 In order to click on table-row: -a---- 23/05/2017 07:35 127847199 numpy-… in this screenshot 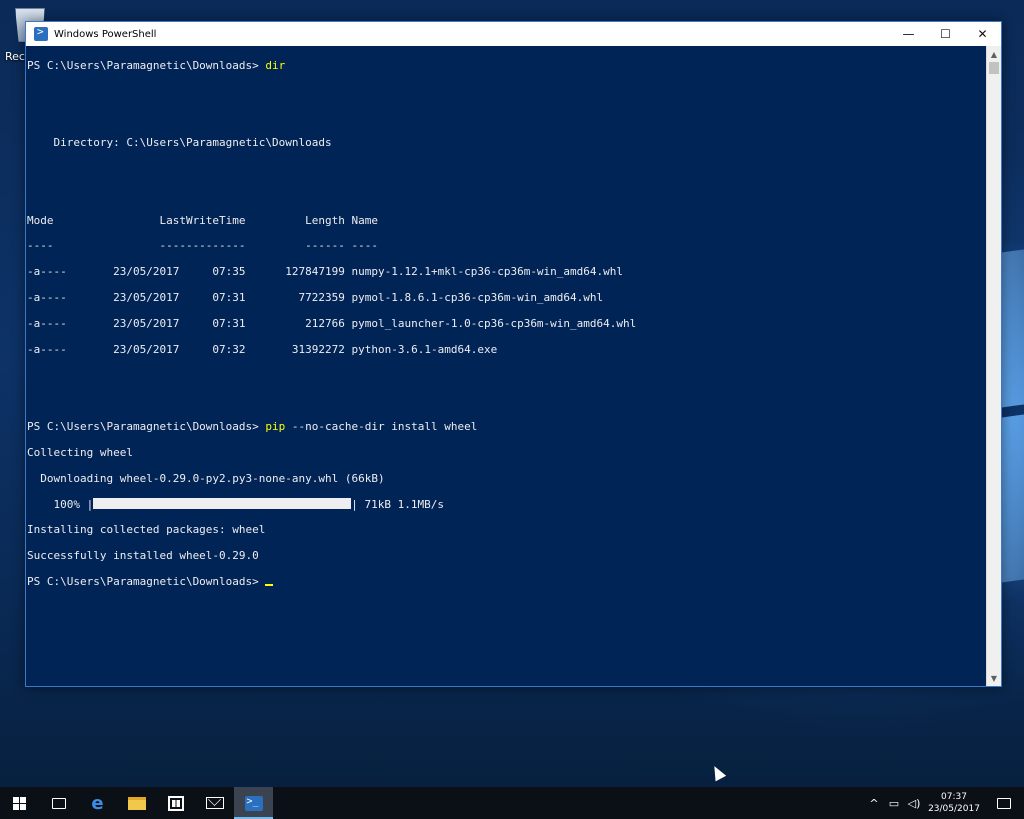, I will do `click(325, 272)`.